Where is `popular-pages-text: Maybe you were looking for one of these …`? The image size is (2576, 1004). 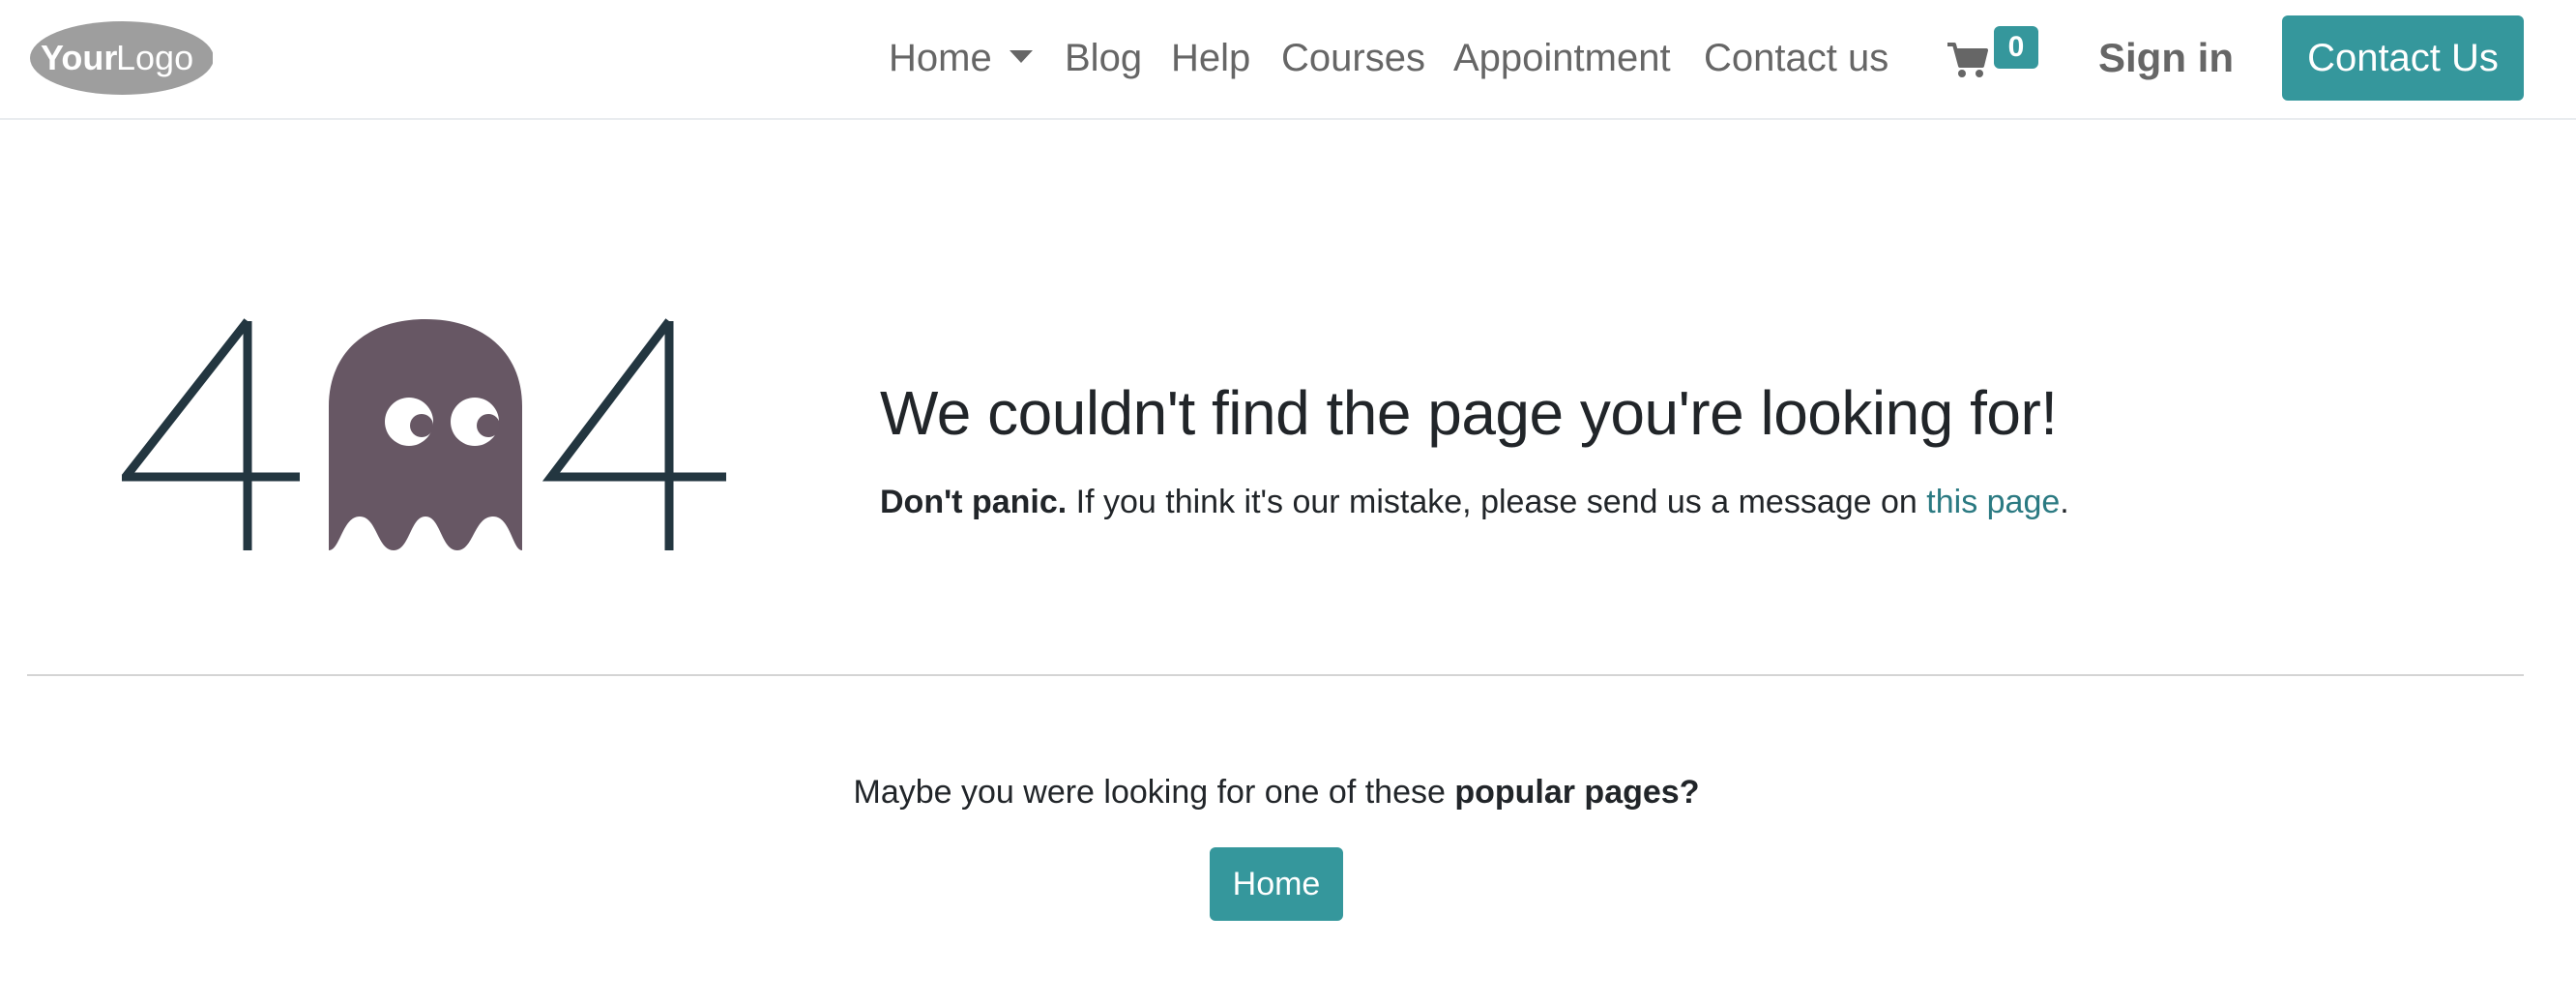 popular-pages-text: Maybe you were looking for one of these … is located at coordinates (1276, 793).